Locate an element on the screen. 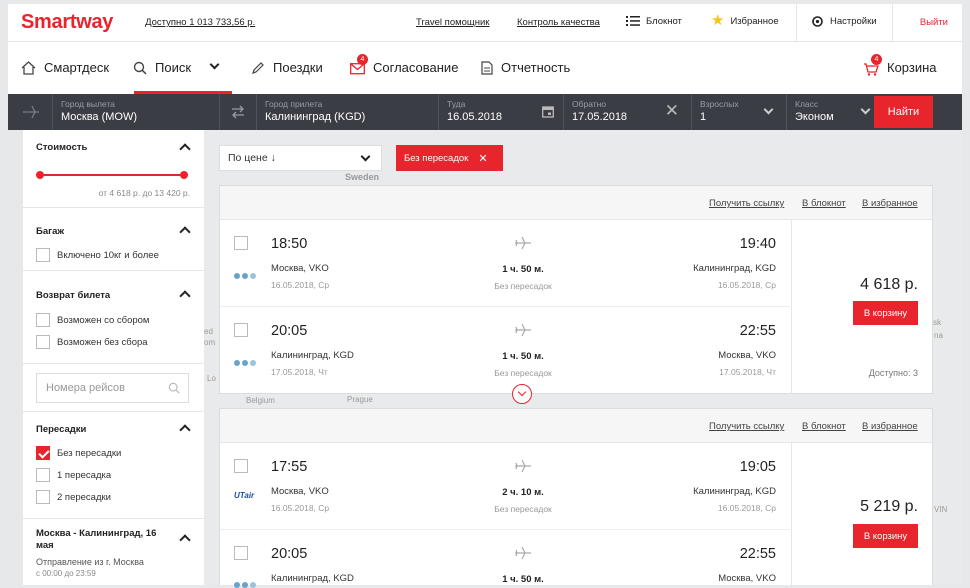  price-column: 4 618 р. В корзину Доступно: 3 is located at coordinates (861, 307).